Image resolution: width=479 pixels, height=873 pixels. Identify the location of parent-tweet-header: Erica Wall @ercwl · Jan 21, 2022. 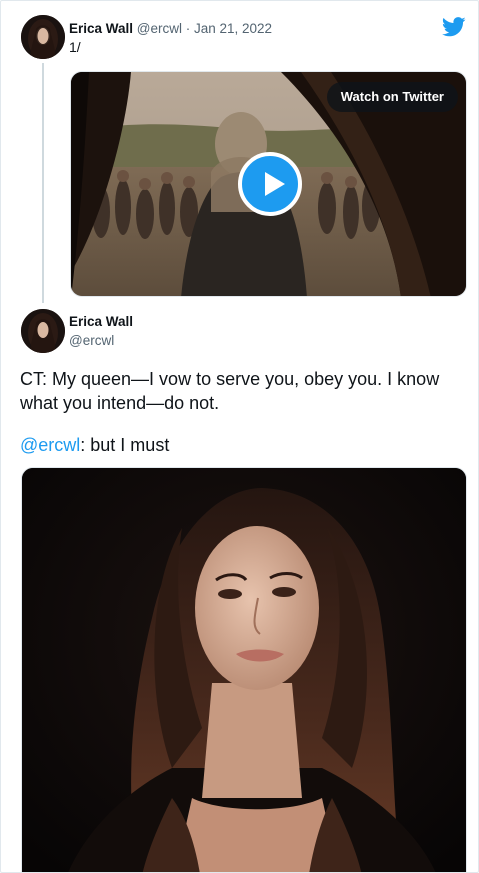
(170, 28).